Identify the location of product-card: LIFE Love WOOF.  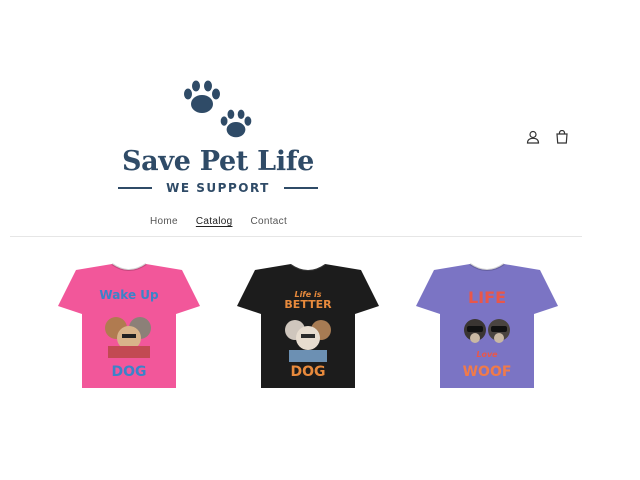
(487, 328).